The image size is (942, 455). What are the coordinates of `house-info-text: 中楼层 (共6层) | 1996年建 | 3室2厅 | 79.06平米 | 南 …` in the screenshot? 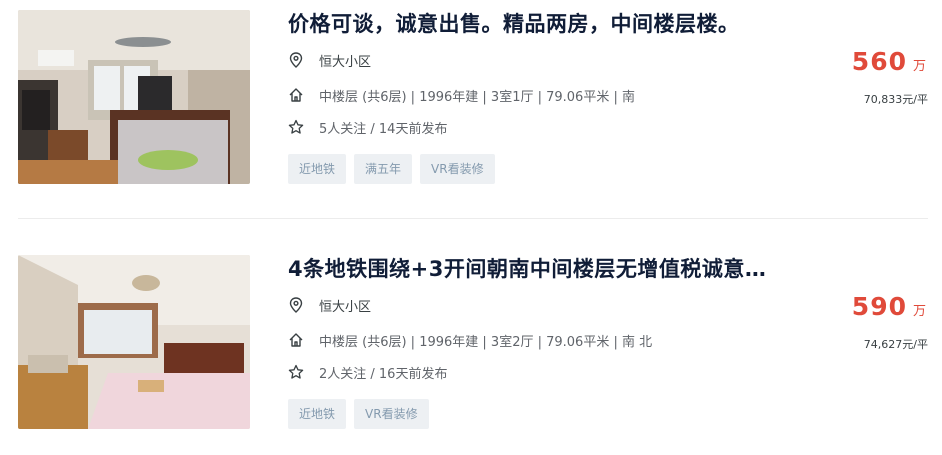 It's located at (486, 342).